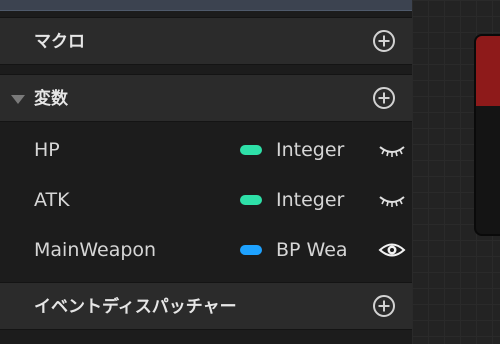 The height and width of the screenshot is (344, 500). I want to click on collapse-arrow-icon, so click(18, 99).